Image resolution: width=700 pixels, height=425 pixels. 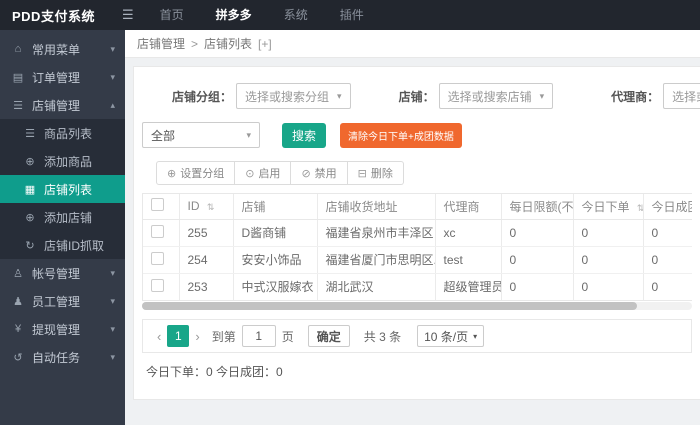 What do you see at coordinates (128, 15) in the screenshot?
I see `sidebar-toggle-icon: ☰` at bounding box center [128, 15].